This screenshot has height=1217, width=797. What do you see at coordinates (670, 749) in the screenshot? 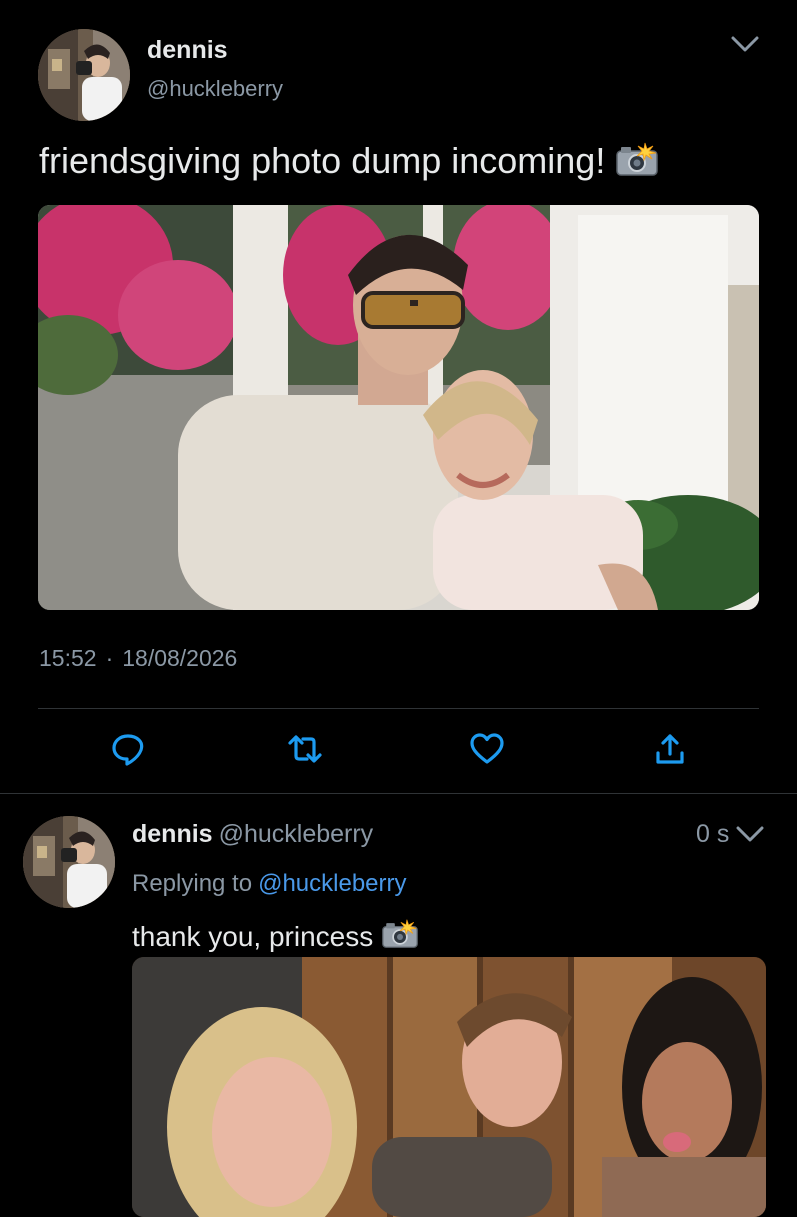
I see `share-icon` at bounding box center [670, 749].